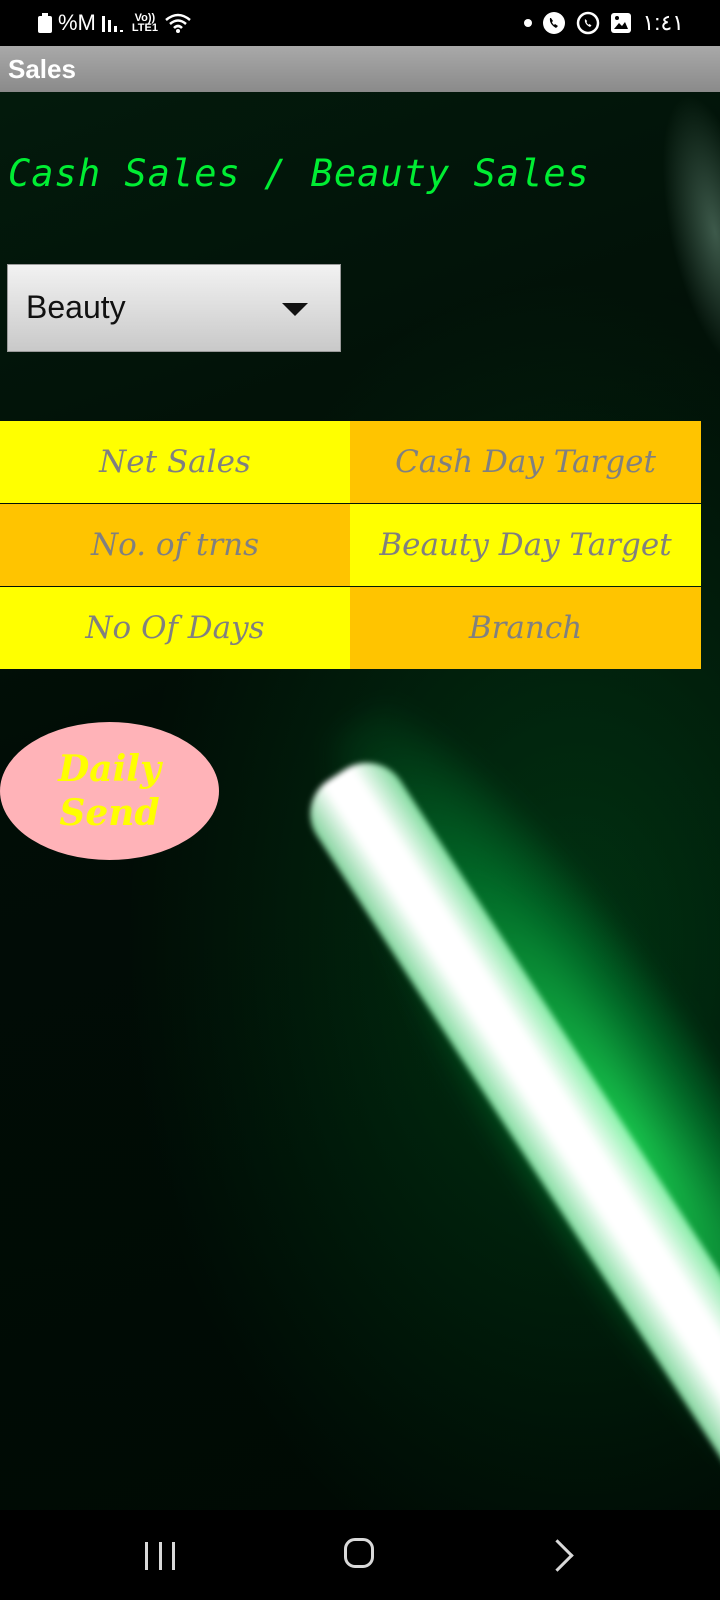 This screenshot has height=1600, width=720. I want to click on viber-icon, so click(554, 23).